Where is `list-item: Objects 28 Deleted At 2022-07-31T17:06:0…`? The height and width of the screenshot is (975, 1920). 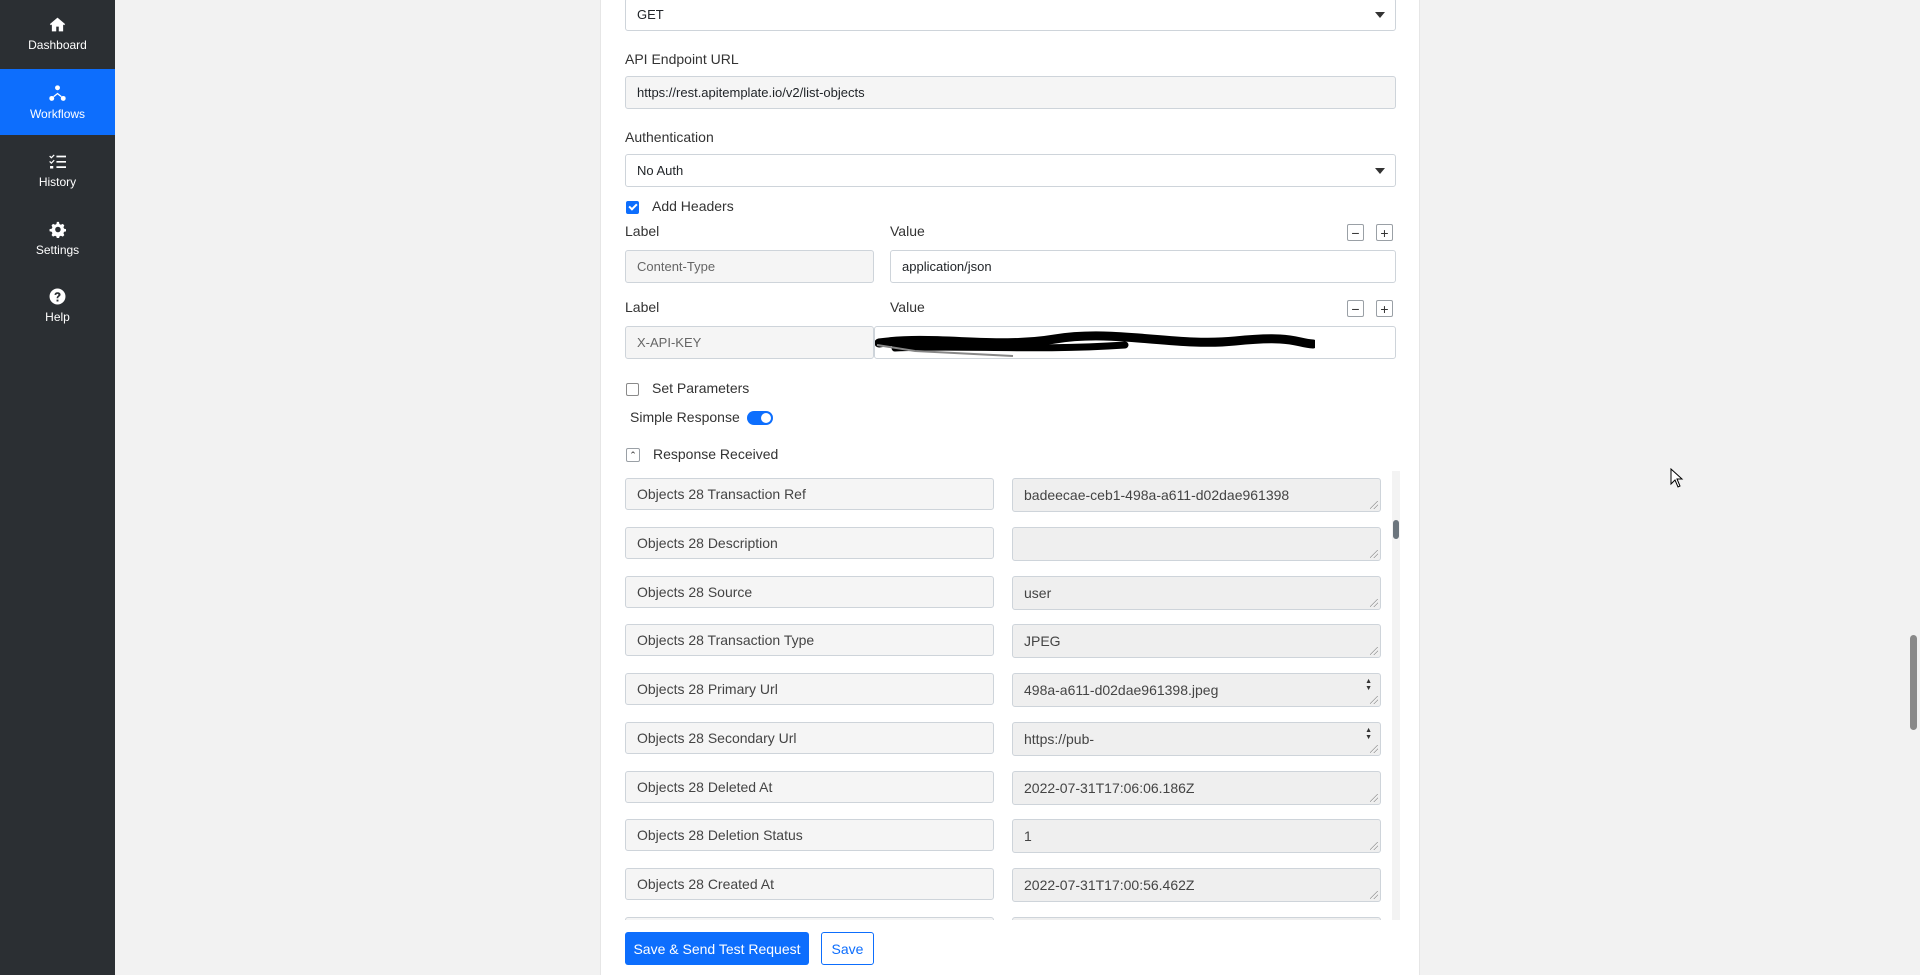 list-item: Objects 28 Deleted At 2022-07-31T17:06:0… is located at coordinates (1008, 788).